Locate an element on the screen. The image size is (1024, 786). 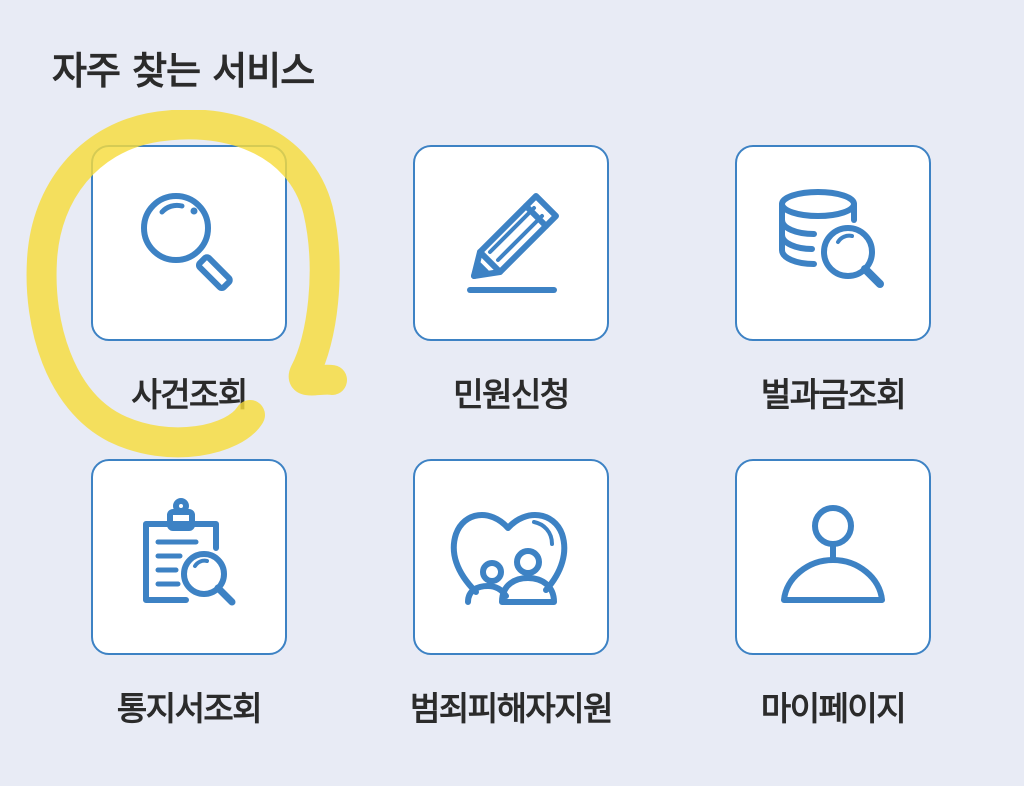
service-tile-case-lookup is located at coordinates (189, 243).